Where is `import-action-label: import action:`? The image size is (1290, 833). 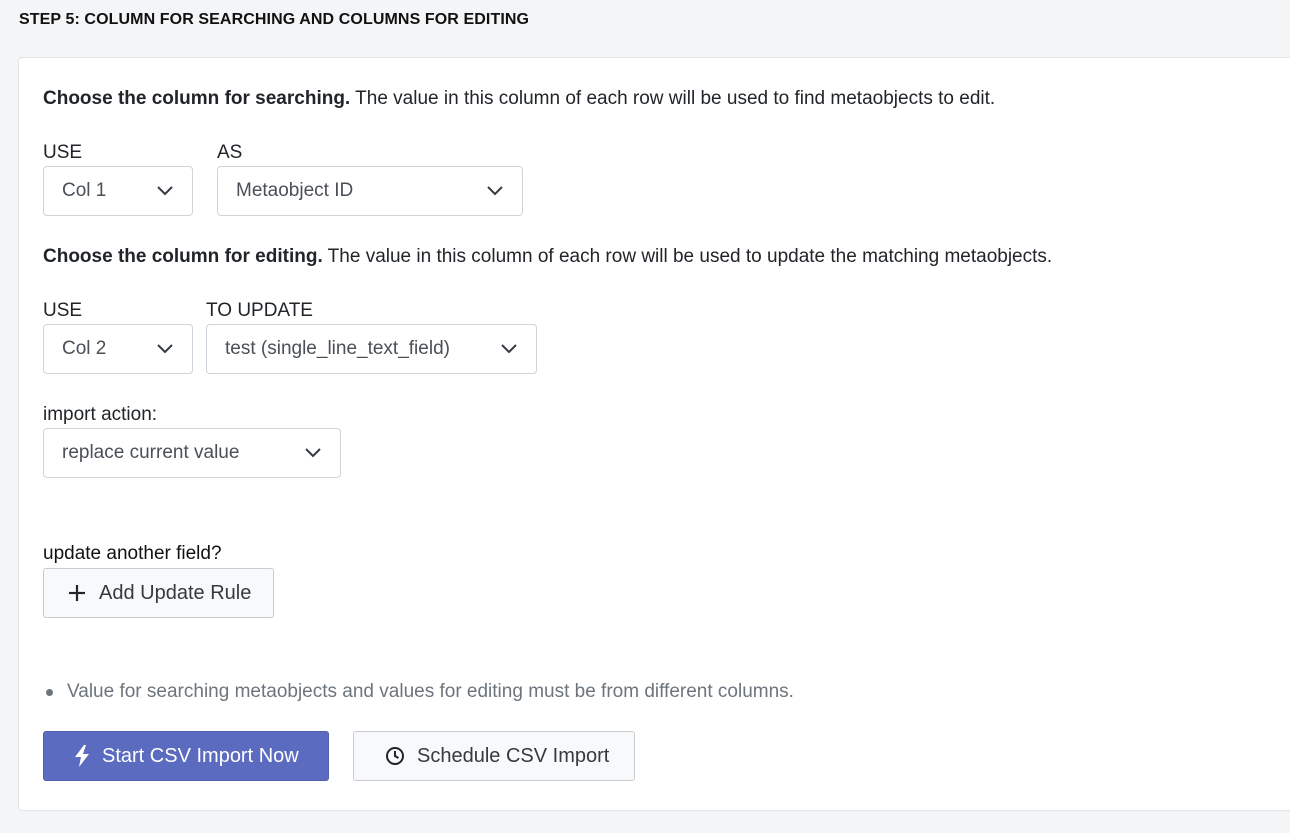 import-action-label: import action: is located at coordinates (100, 414).